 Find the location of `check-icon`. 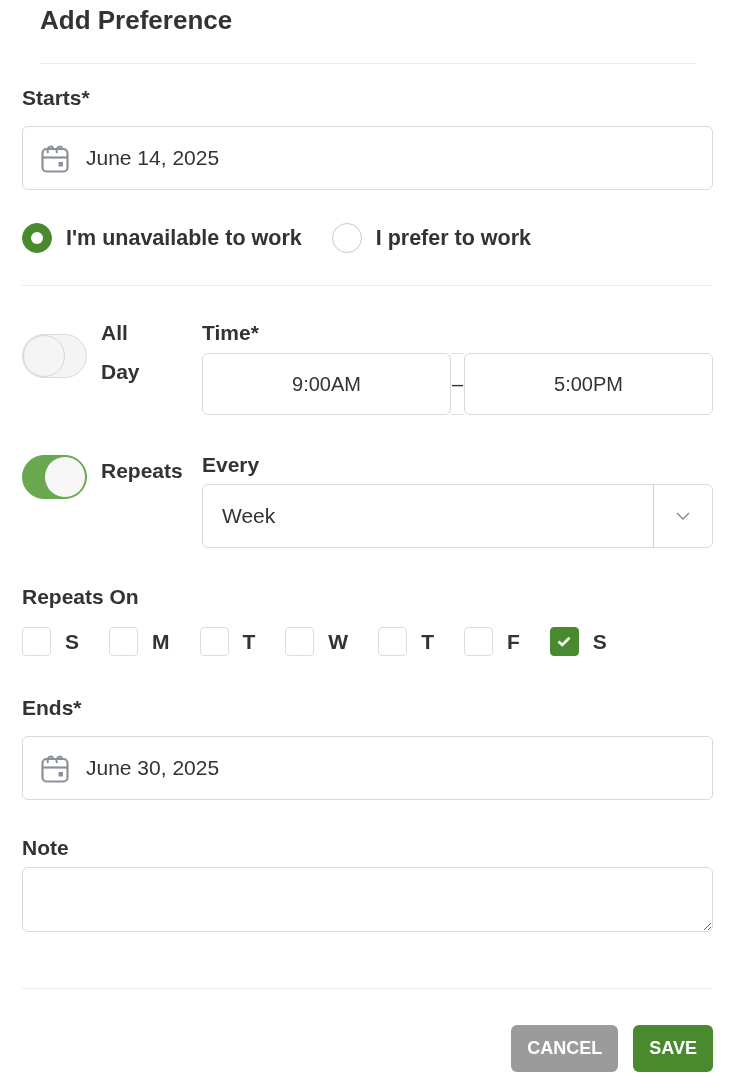

check-icon is located at coordinates (564, 641).